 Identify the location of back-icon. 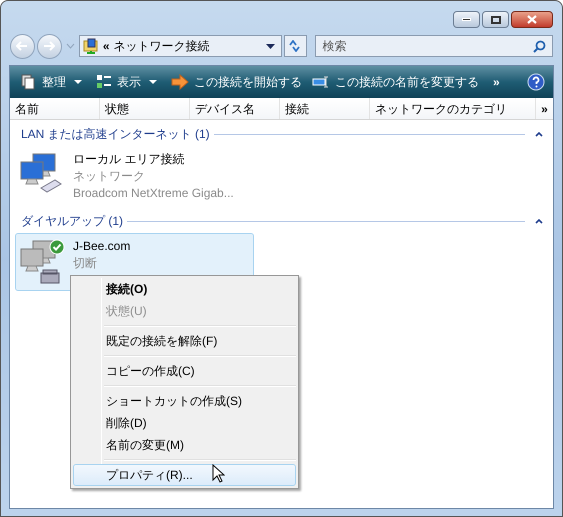
(22, 46).